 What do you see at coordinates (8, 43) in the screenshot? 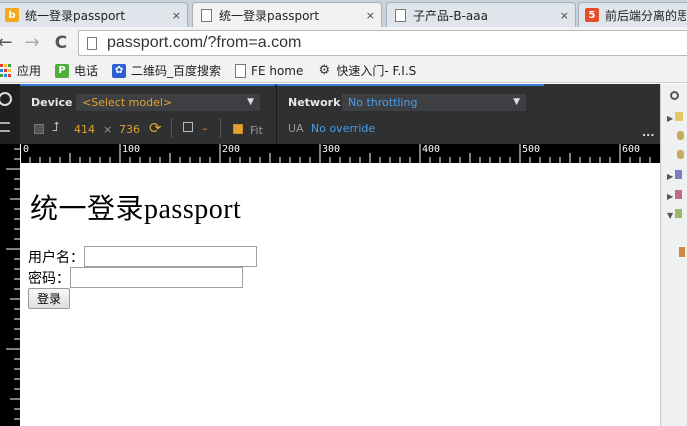
I see `back-button: ←` at bounding box center [8, 43].